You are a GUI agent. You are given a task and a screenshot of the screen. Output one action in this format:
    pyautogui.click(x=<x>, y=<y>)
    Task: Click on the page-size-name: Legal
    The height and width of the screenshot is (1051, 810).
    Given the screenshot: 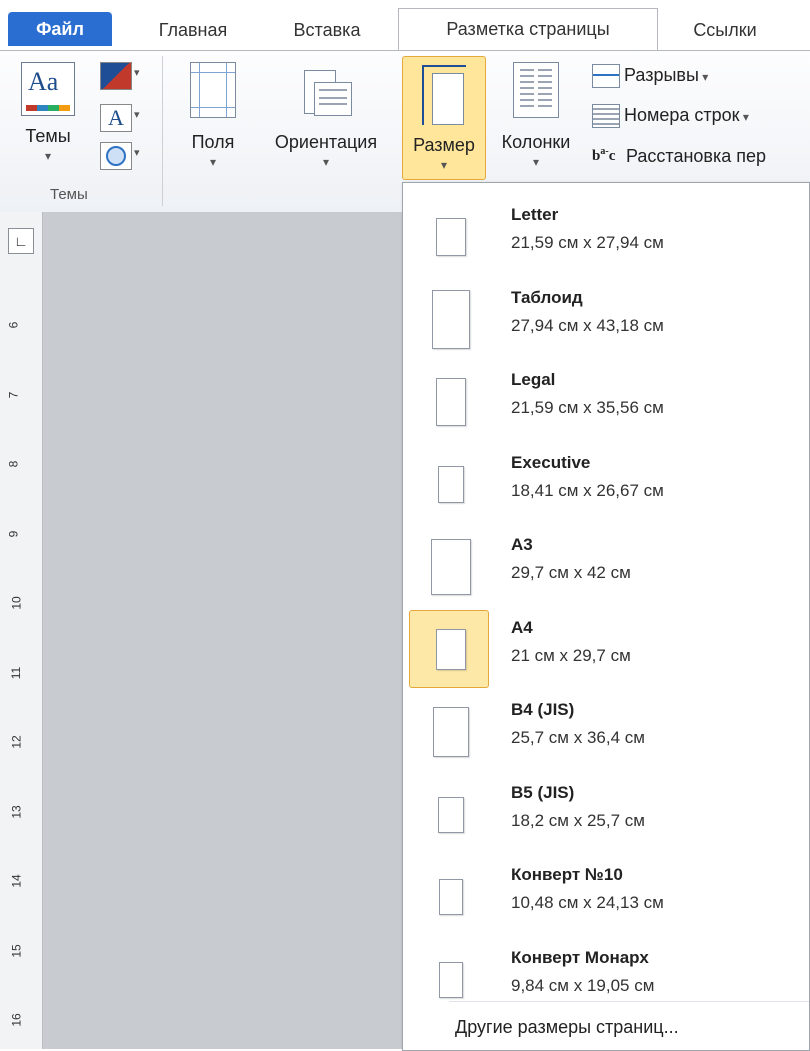 What is the action you would take?
    pyautogui.click(x=533, y=379)
    